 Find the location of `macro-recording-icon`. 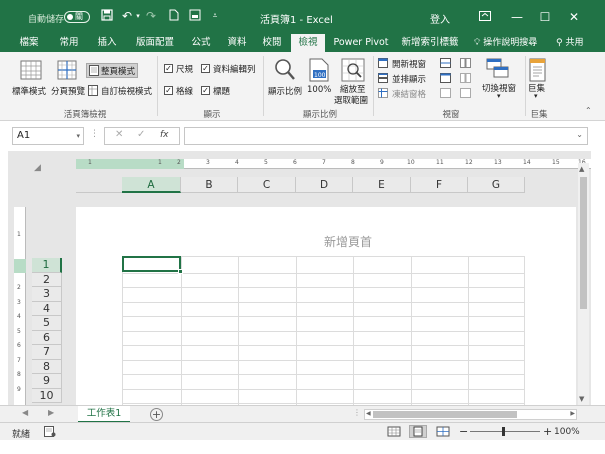

macro-recording-icon is located at coordinates (50, 433).